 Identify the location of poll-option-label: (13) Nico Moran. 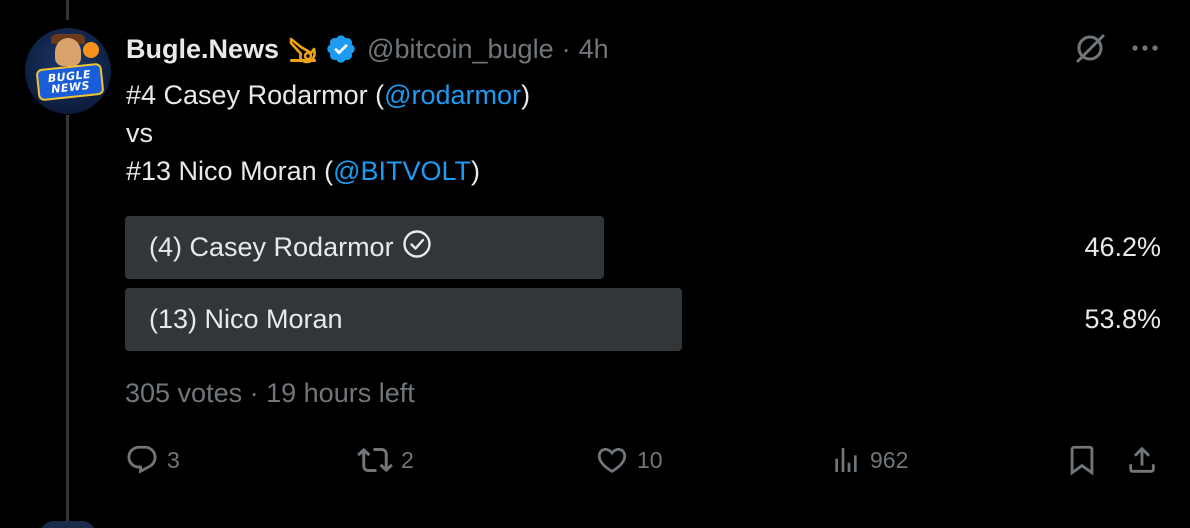
(246, 319).